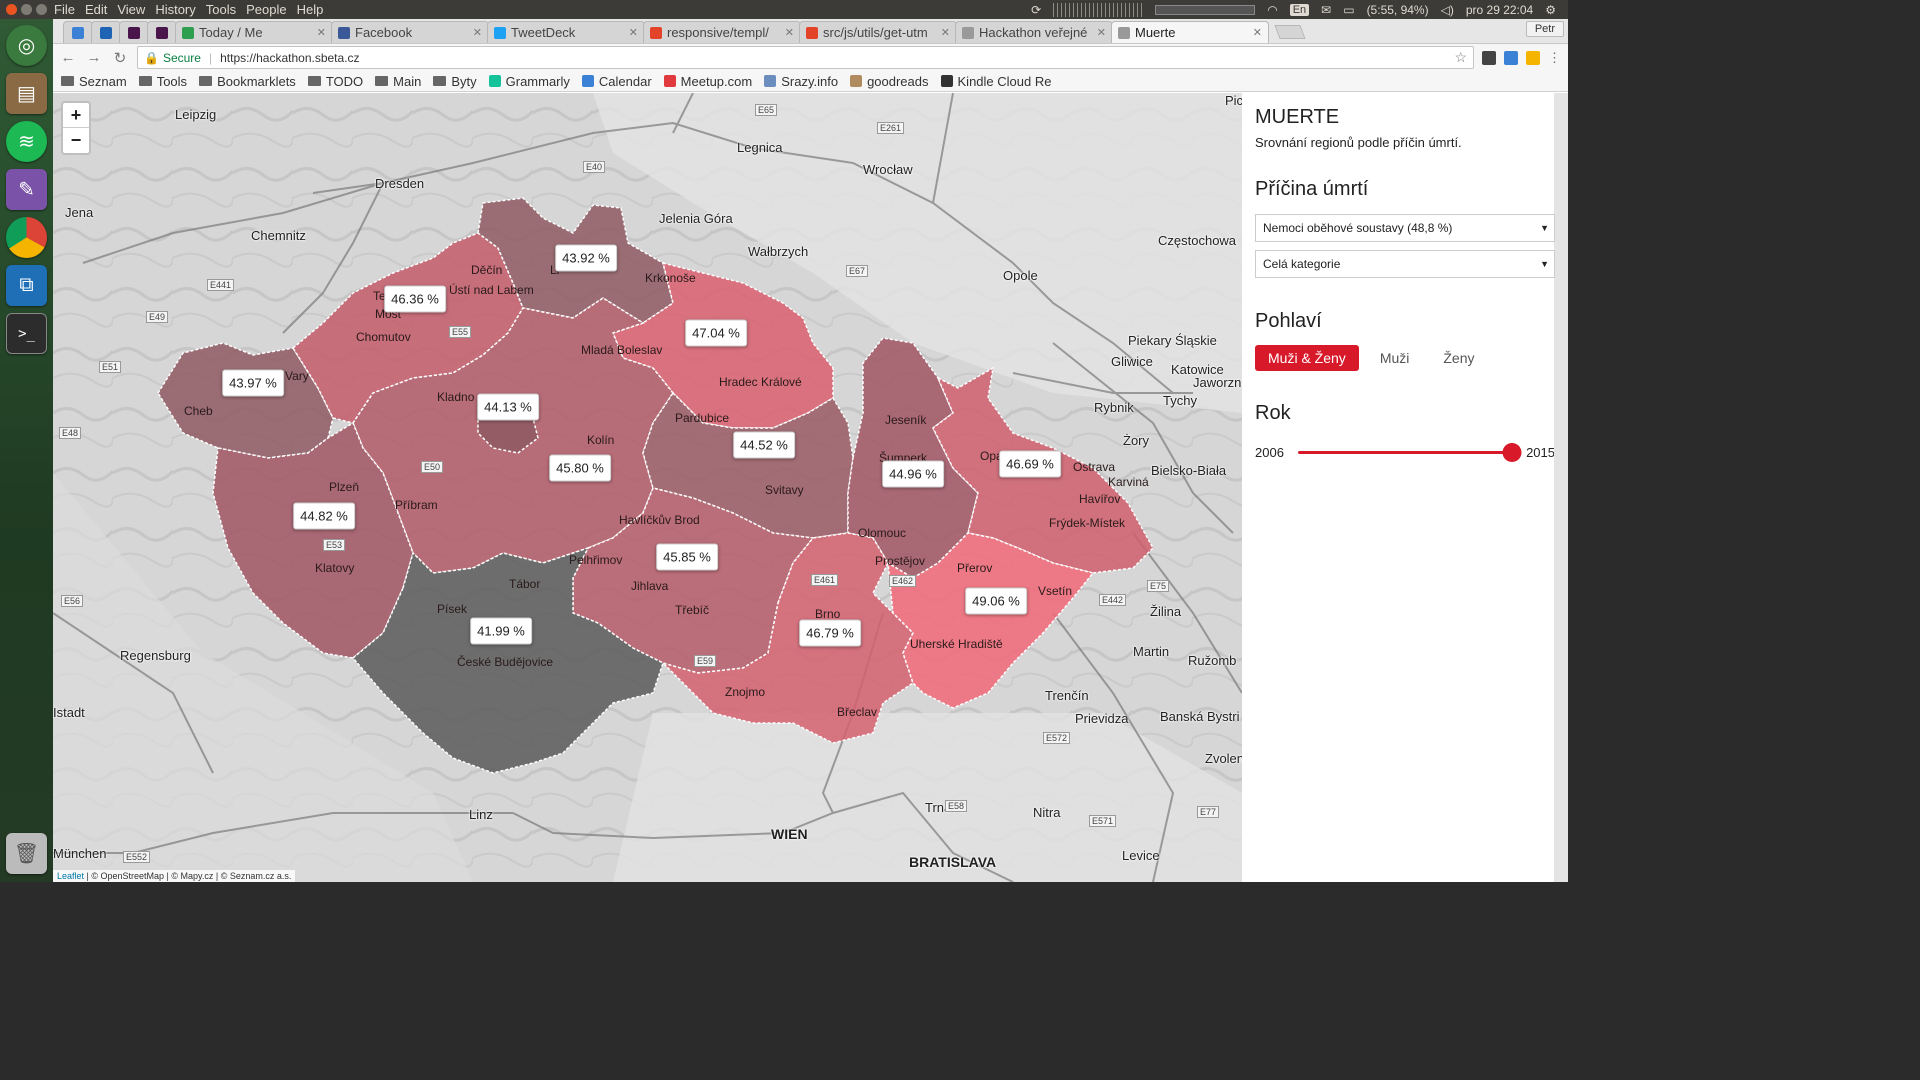 This screenshot has width=1920, height=1080. What do you see at coordinates (26, 285) in the screenshot?
I see `vscode-icon: ⧉` at bounding box center [26, 285].